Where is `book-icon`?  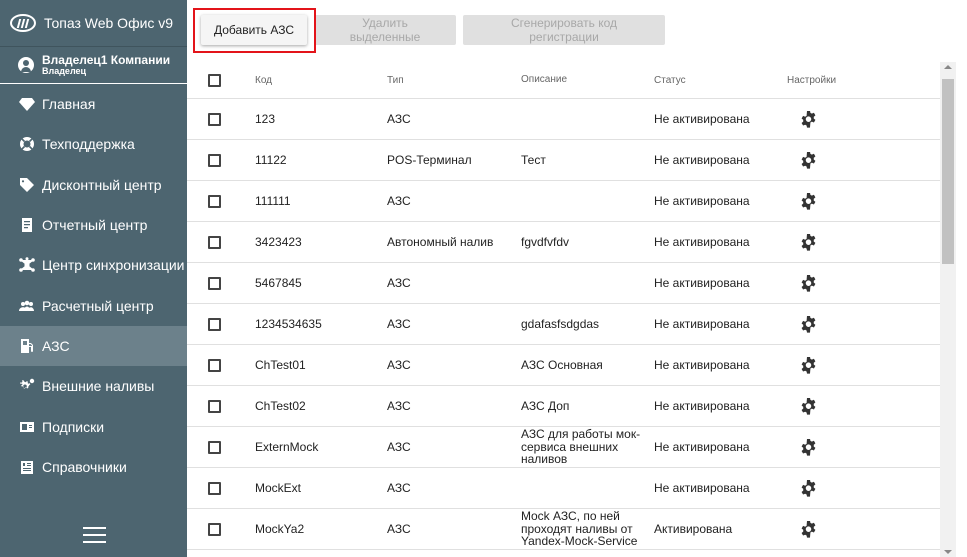
book-icon is located at coordinates (27, 467).